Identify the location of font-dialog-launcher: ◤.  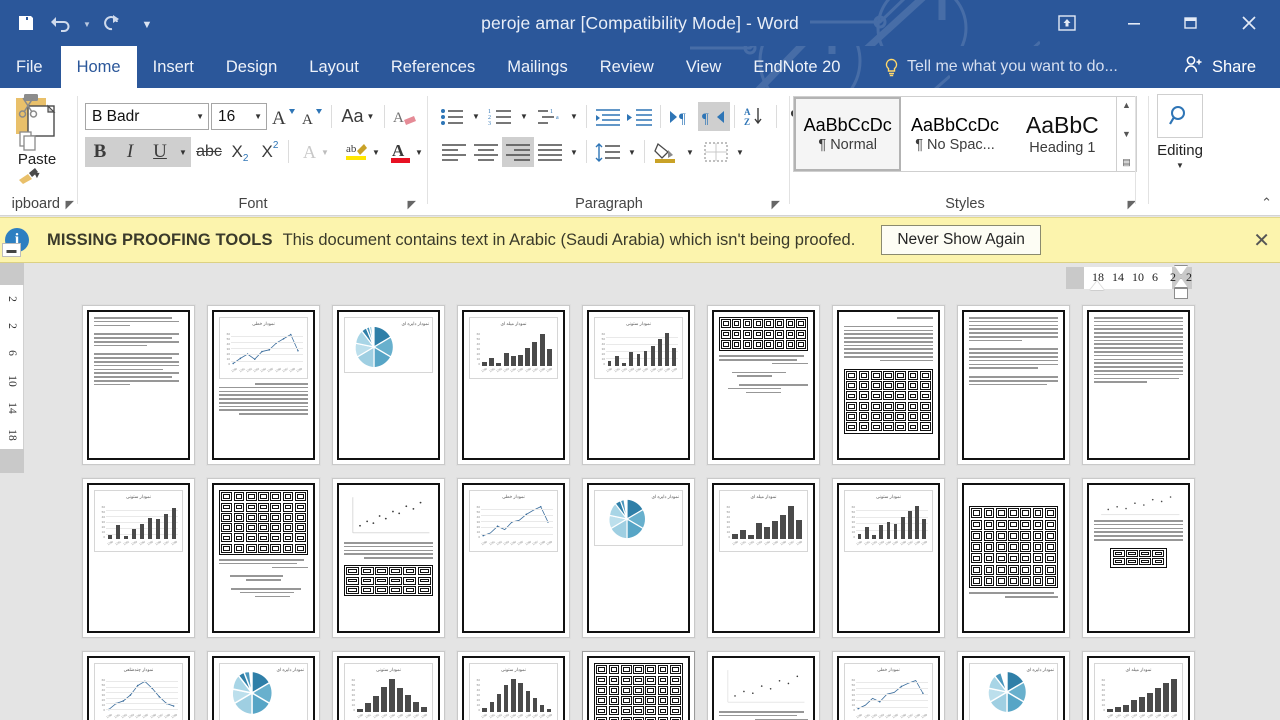
(412, 204).